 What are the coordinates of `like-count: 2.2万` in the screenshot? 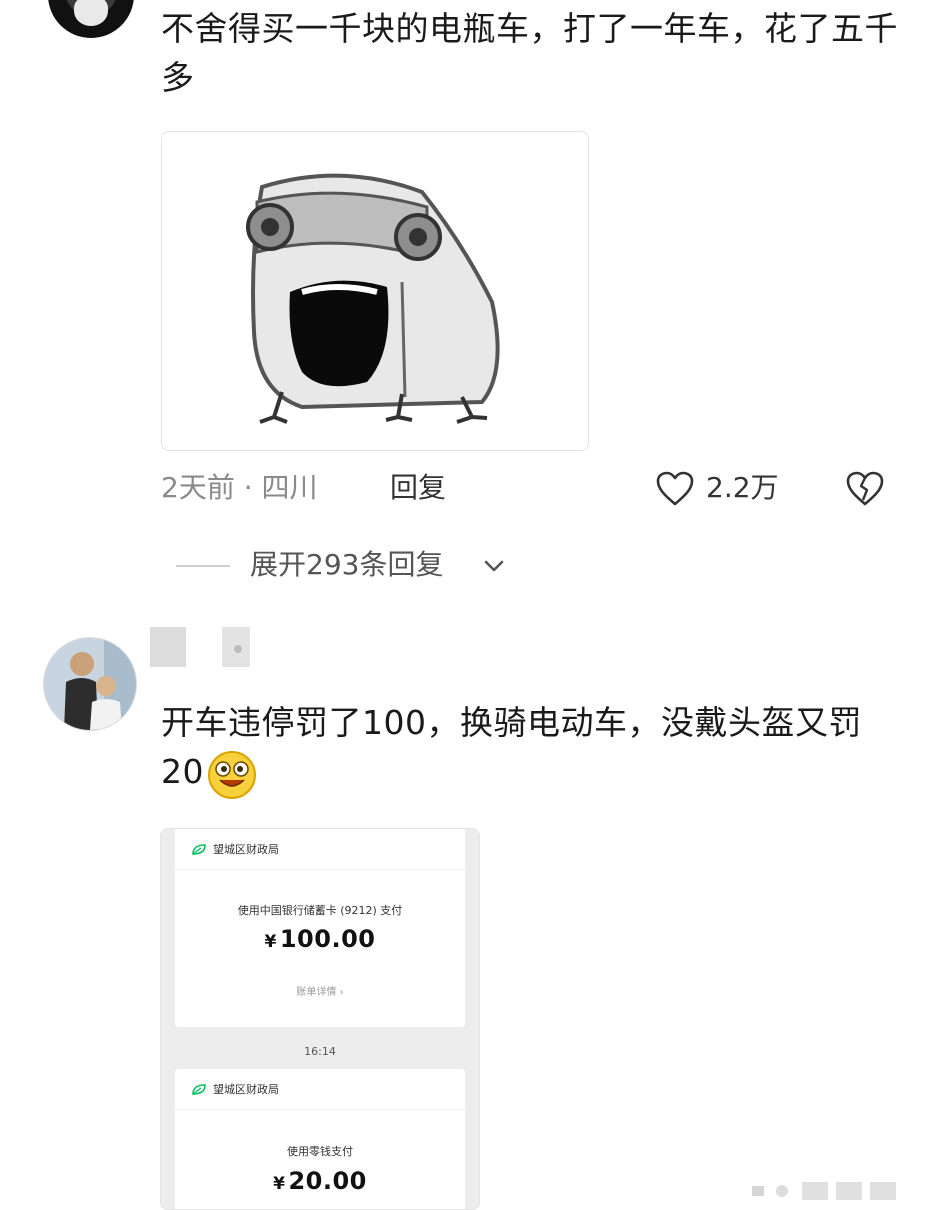 It's located at (742, 487).